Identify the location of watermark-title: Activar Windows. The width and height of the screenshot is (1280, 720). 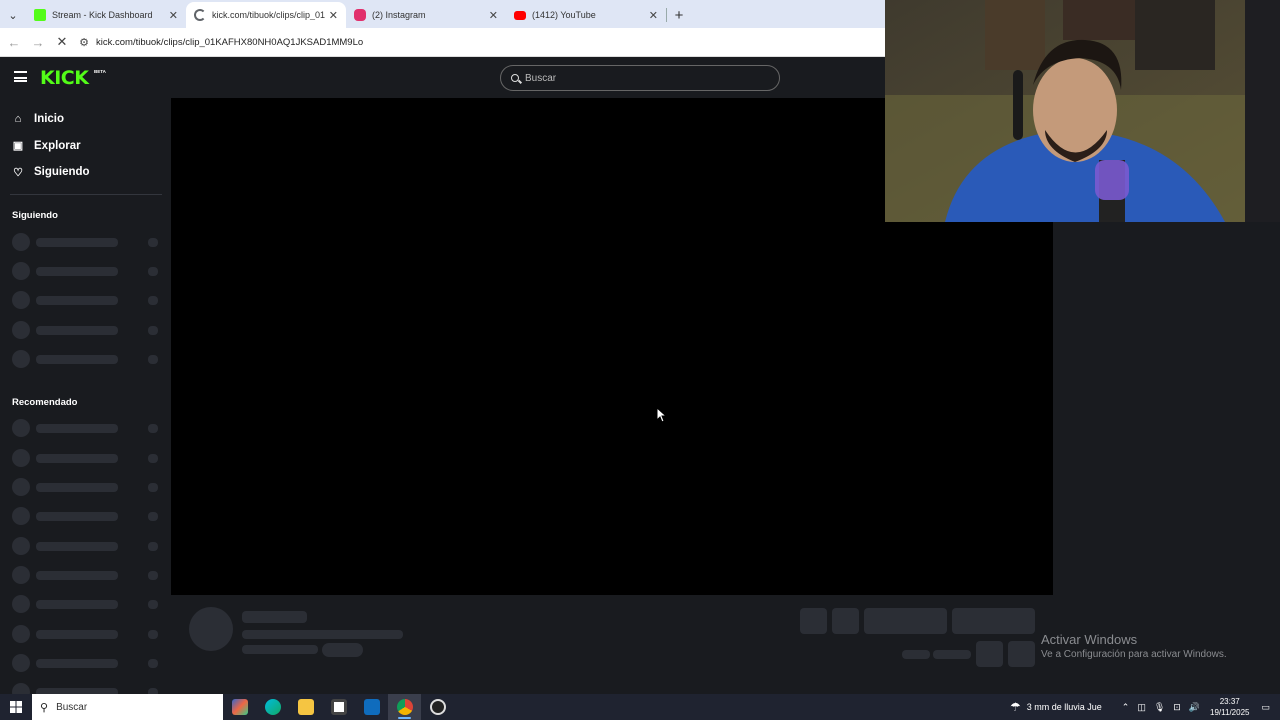
(1089, 639).